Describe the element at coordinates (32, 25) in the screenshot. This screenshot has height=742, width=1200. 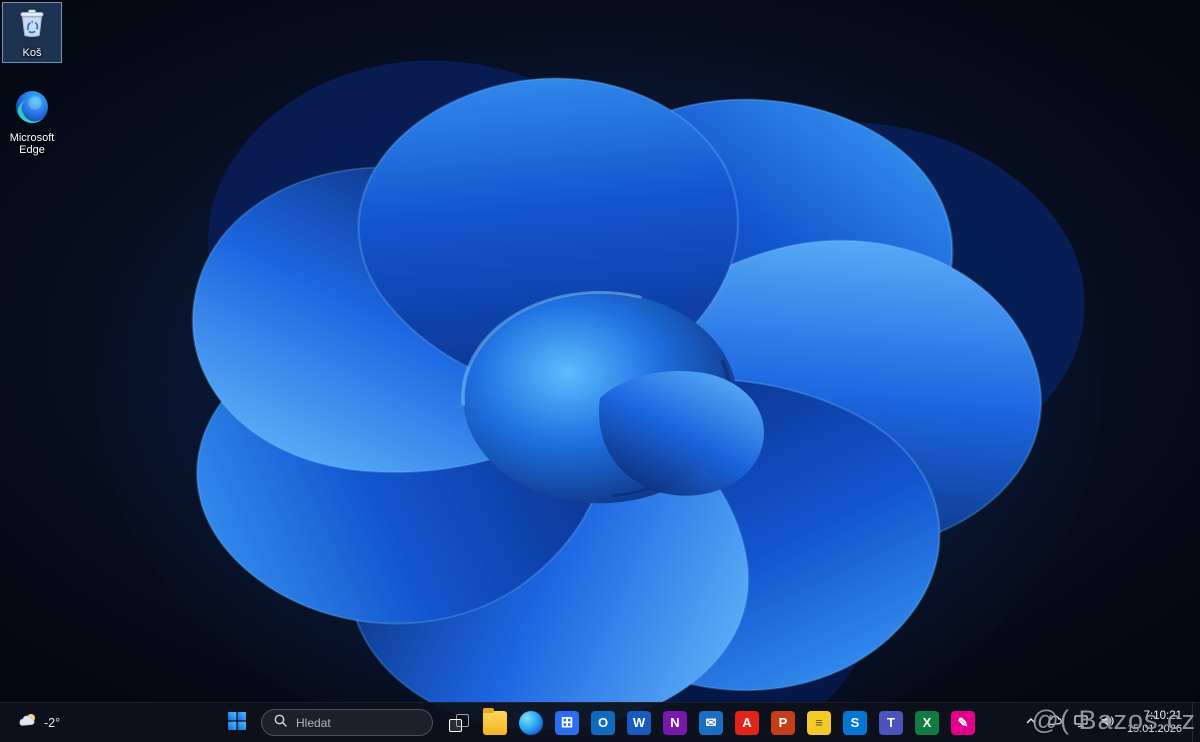
I see `recycle-bin-icon` at that location.